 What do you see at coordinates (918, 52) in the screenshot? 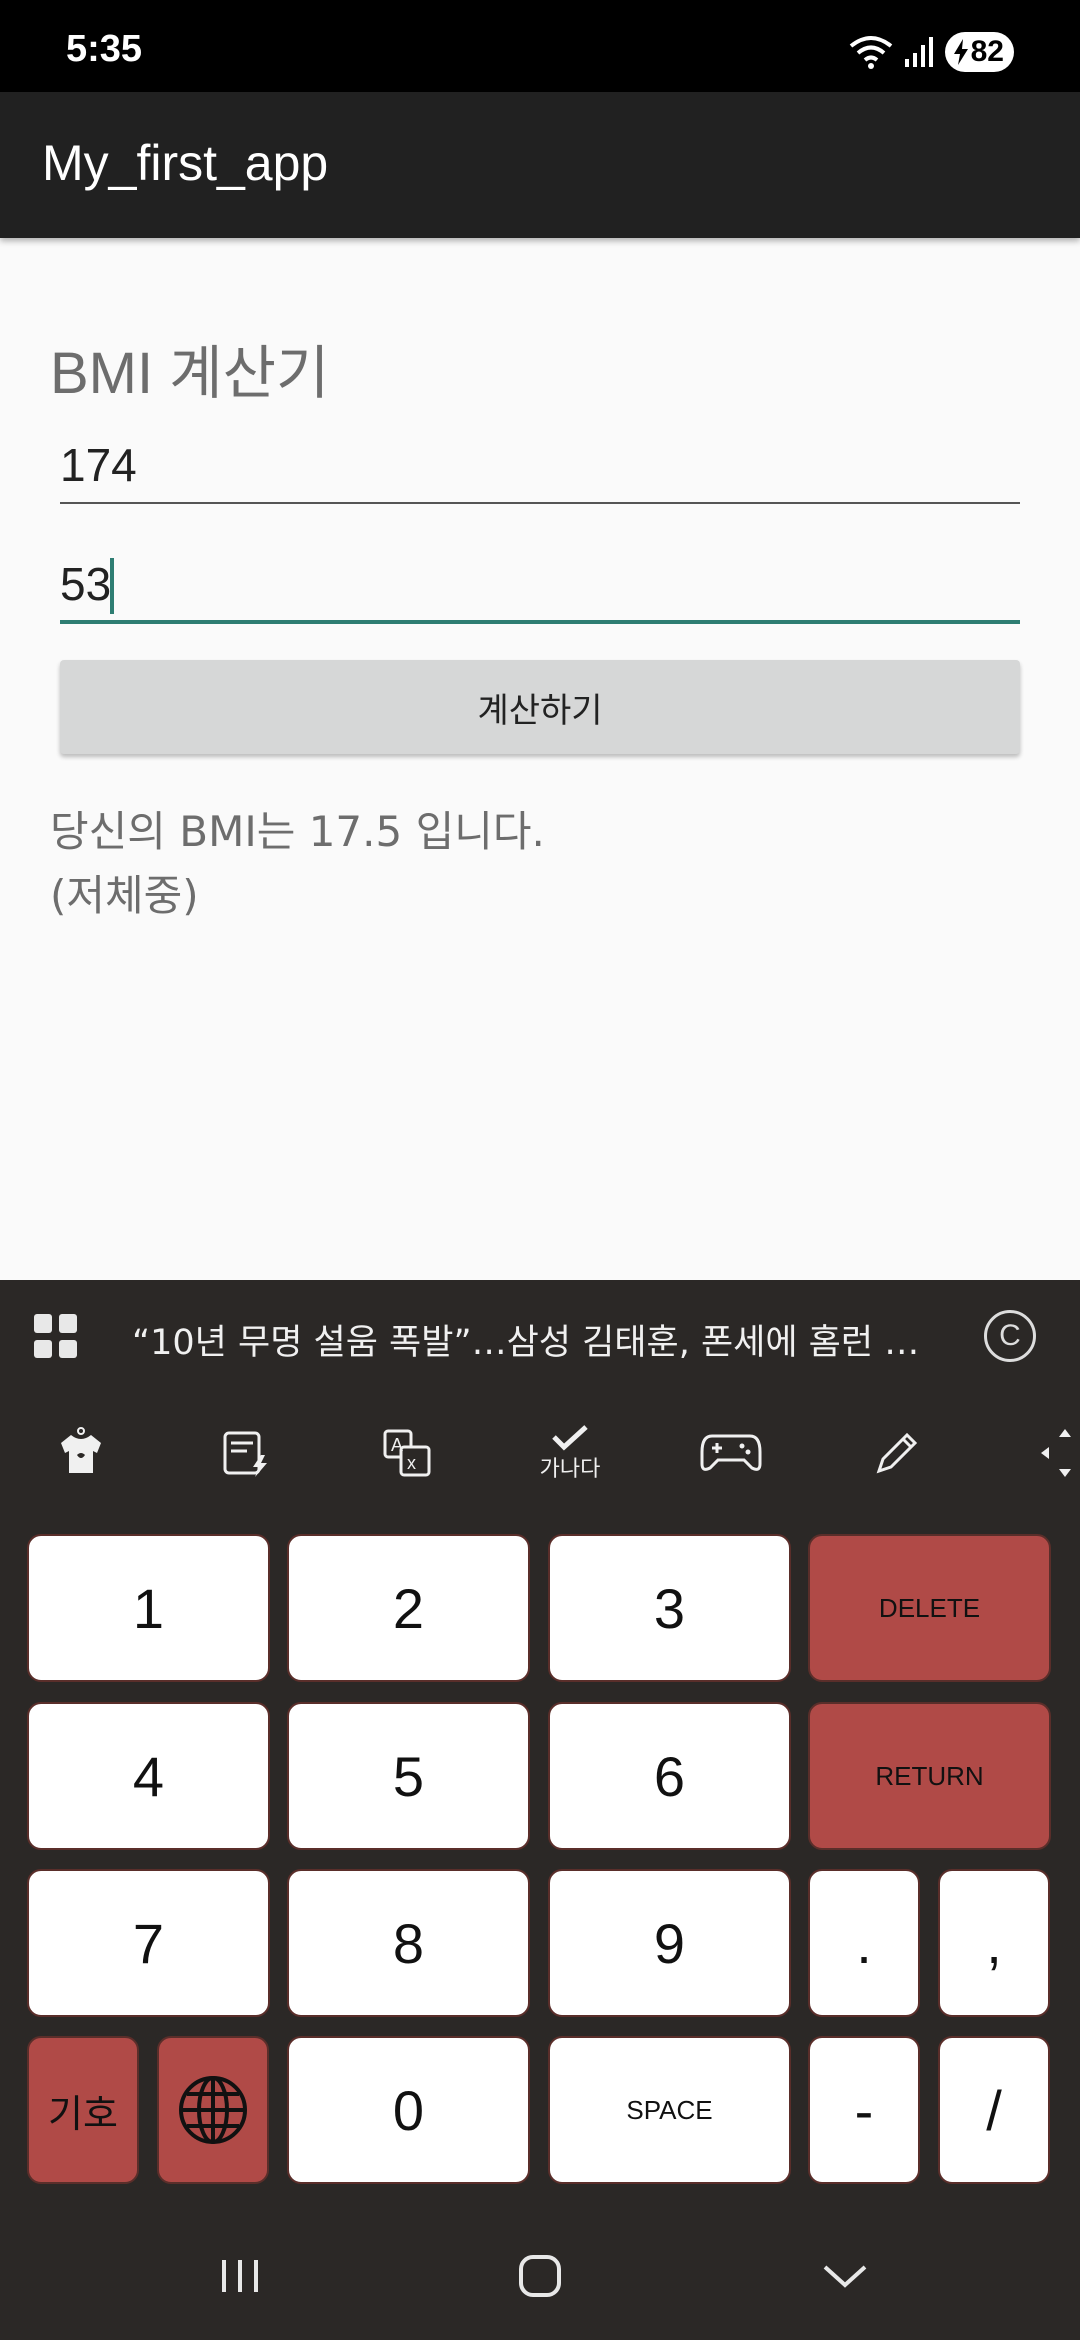
I see `signal-icon` at bounding box center [918, 52].